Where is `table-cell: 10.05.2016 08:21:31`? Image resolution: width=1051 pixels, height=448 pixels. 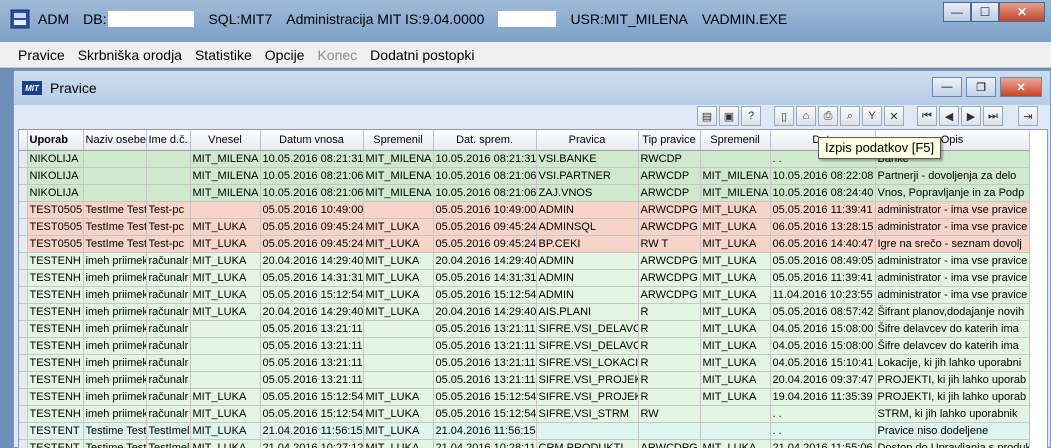
table-cell: 10.05.2016 08:21:31 is located at coordinates (485, 159).